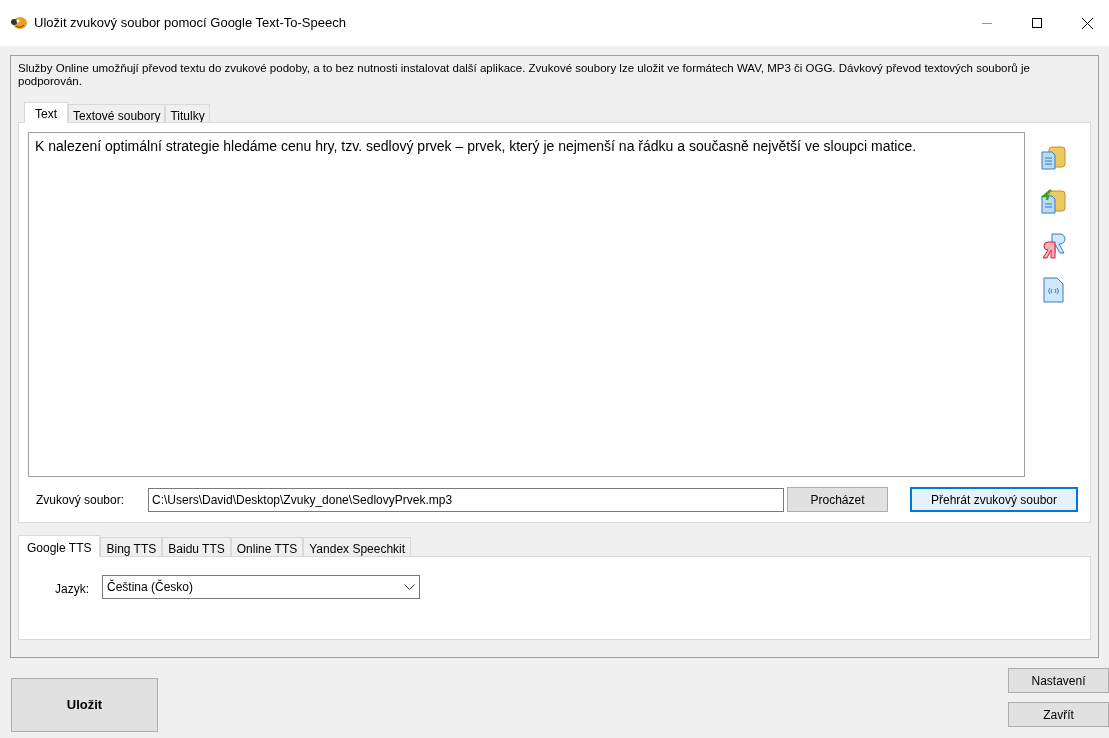  I want to click on tab: Online TTS, so click(267, 546).